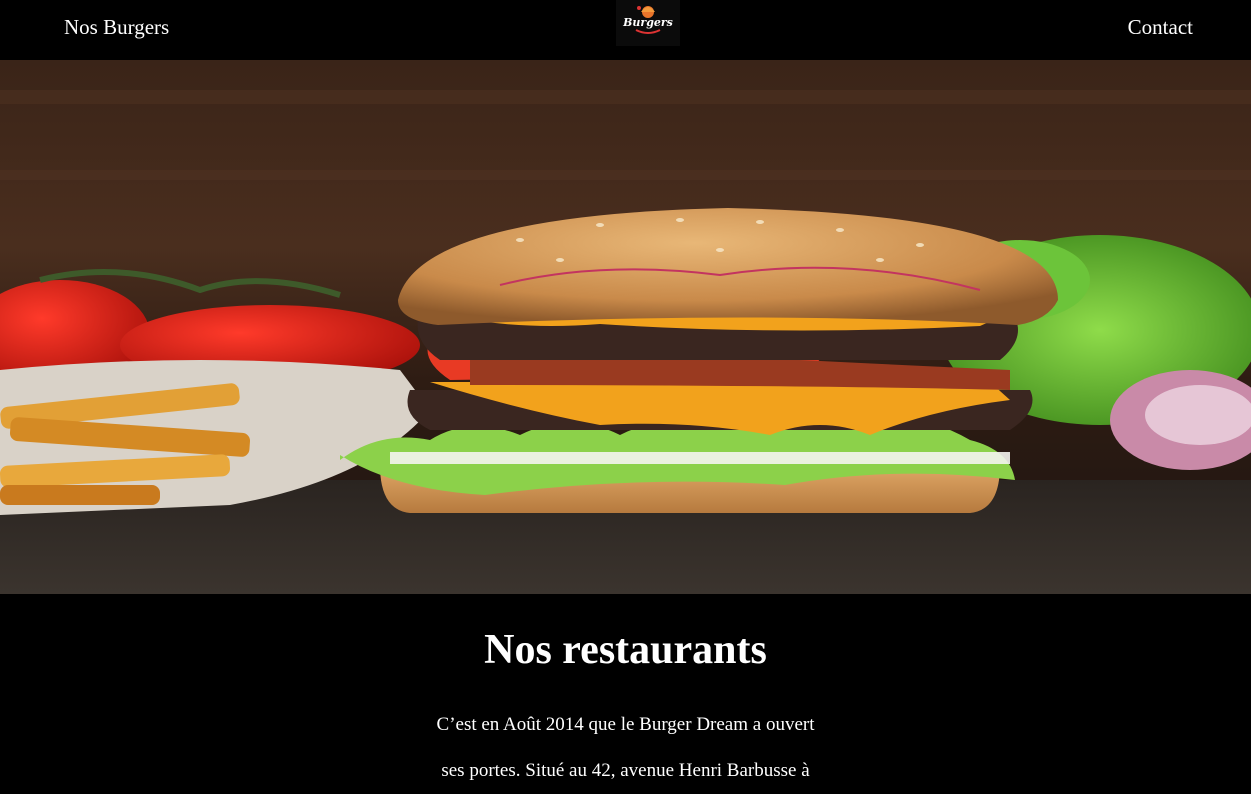  I want to click on nav-link-contact: Contact, so click(1160, 27).